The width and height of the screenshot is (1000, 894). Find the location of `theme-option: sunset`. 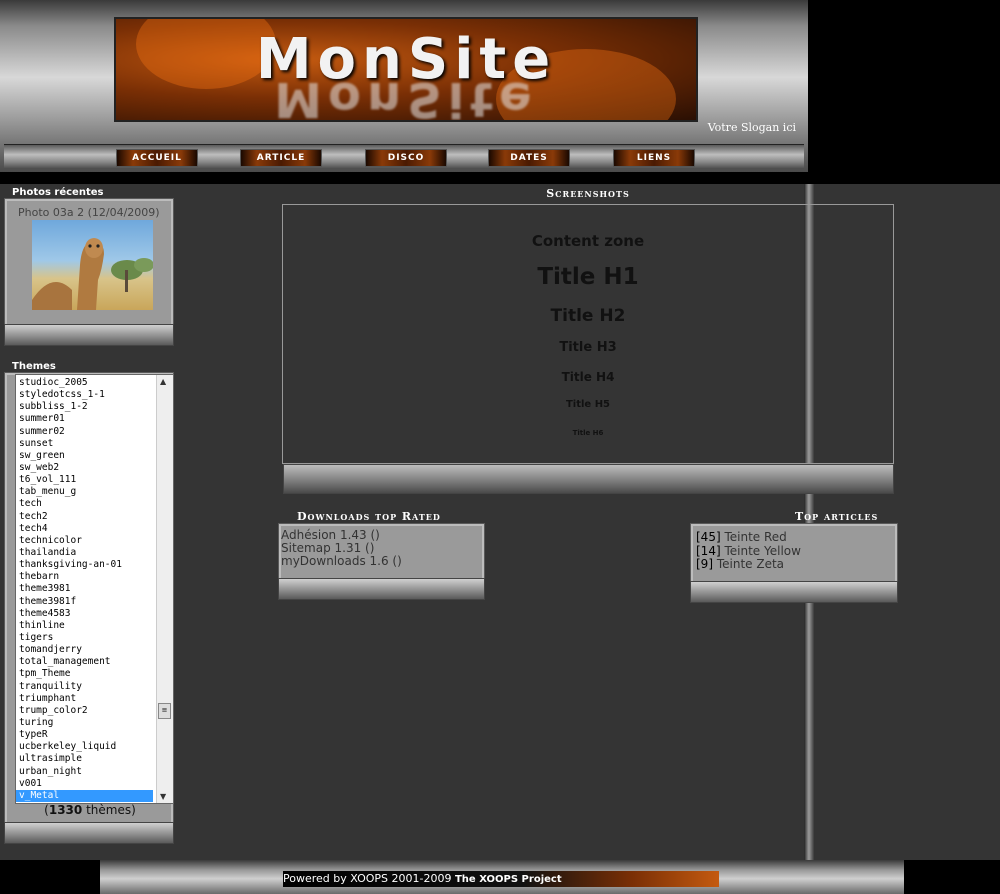

theme-option: sunset is located at coordinates (84, 444).